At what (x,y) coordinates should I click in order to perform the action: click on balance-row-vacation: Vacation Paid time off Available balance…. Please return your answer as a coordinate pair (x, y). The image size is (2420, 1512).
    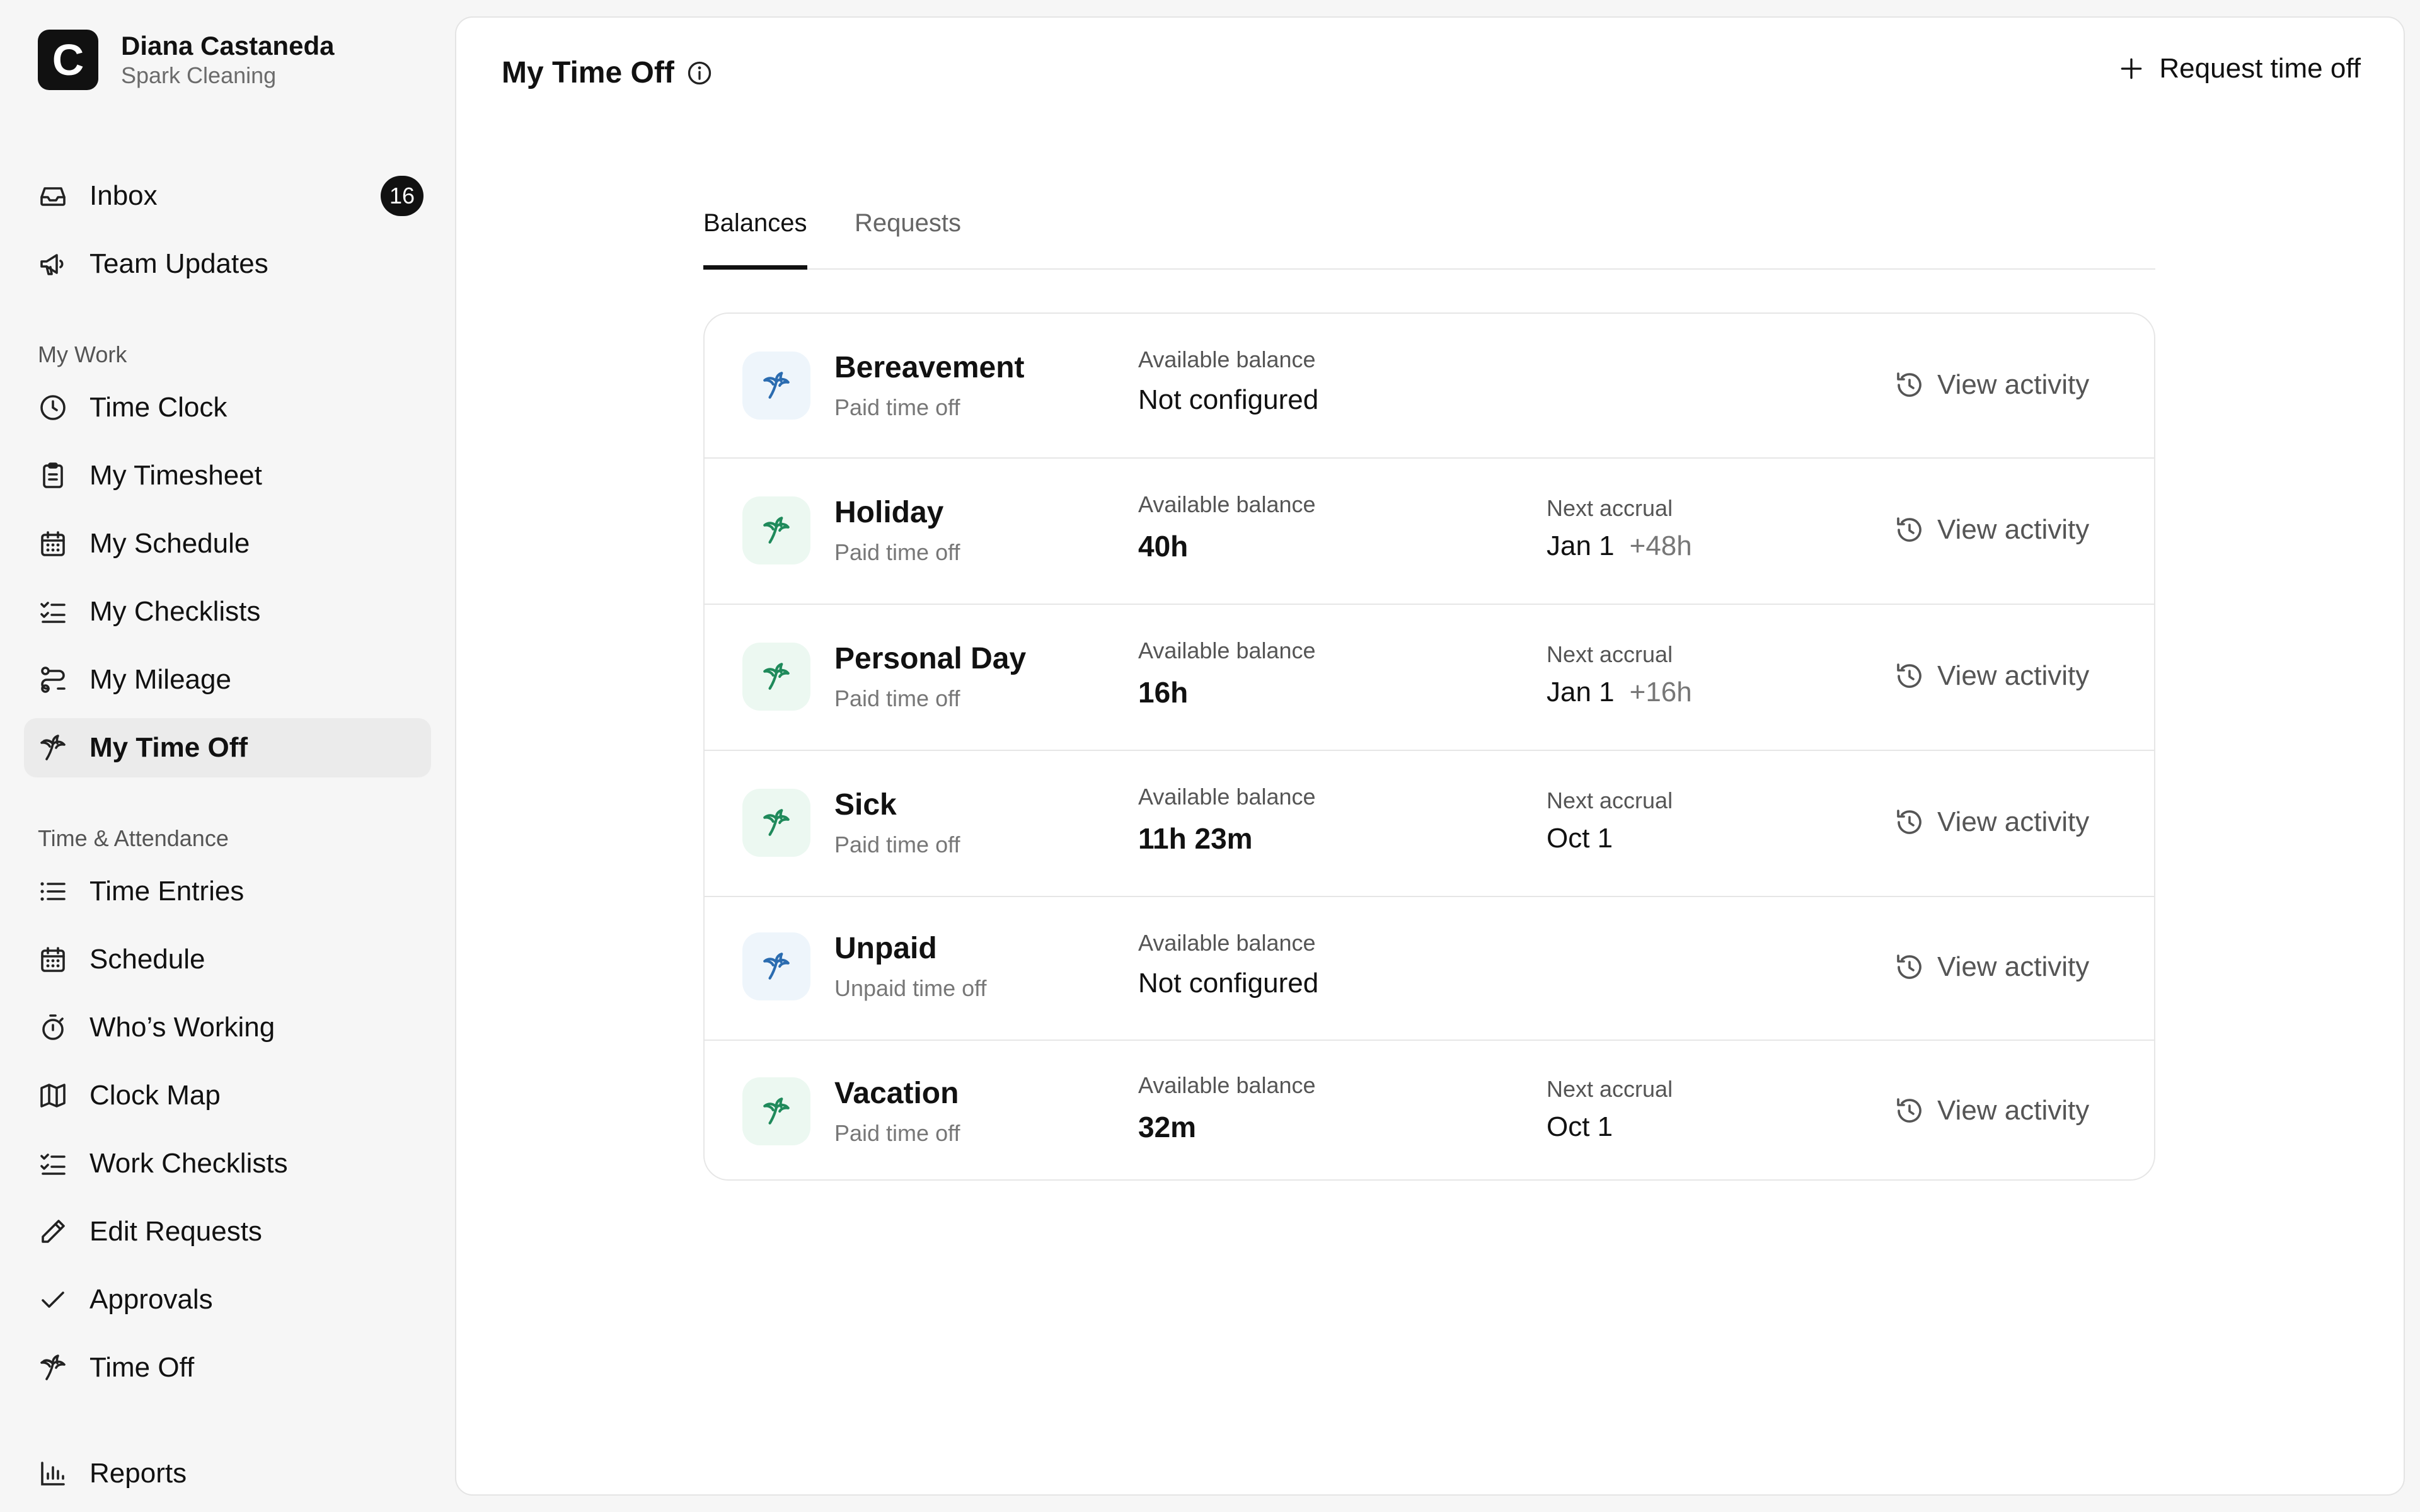
    Looking at the image, I should click on (1430, 1109).